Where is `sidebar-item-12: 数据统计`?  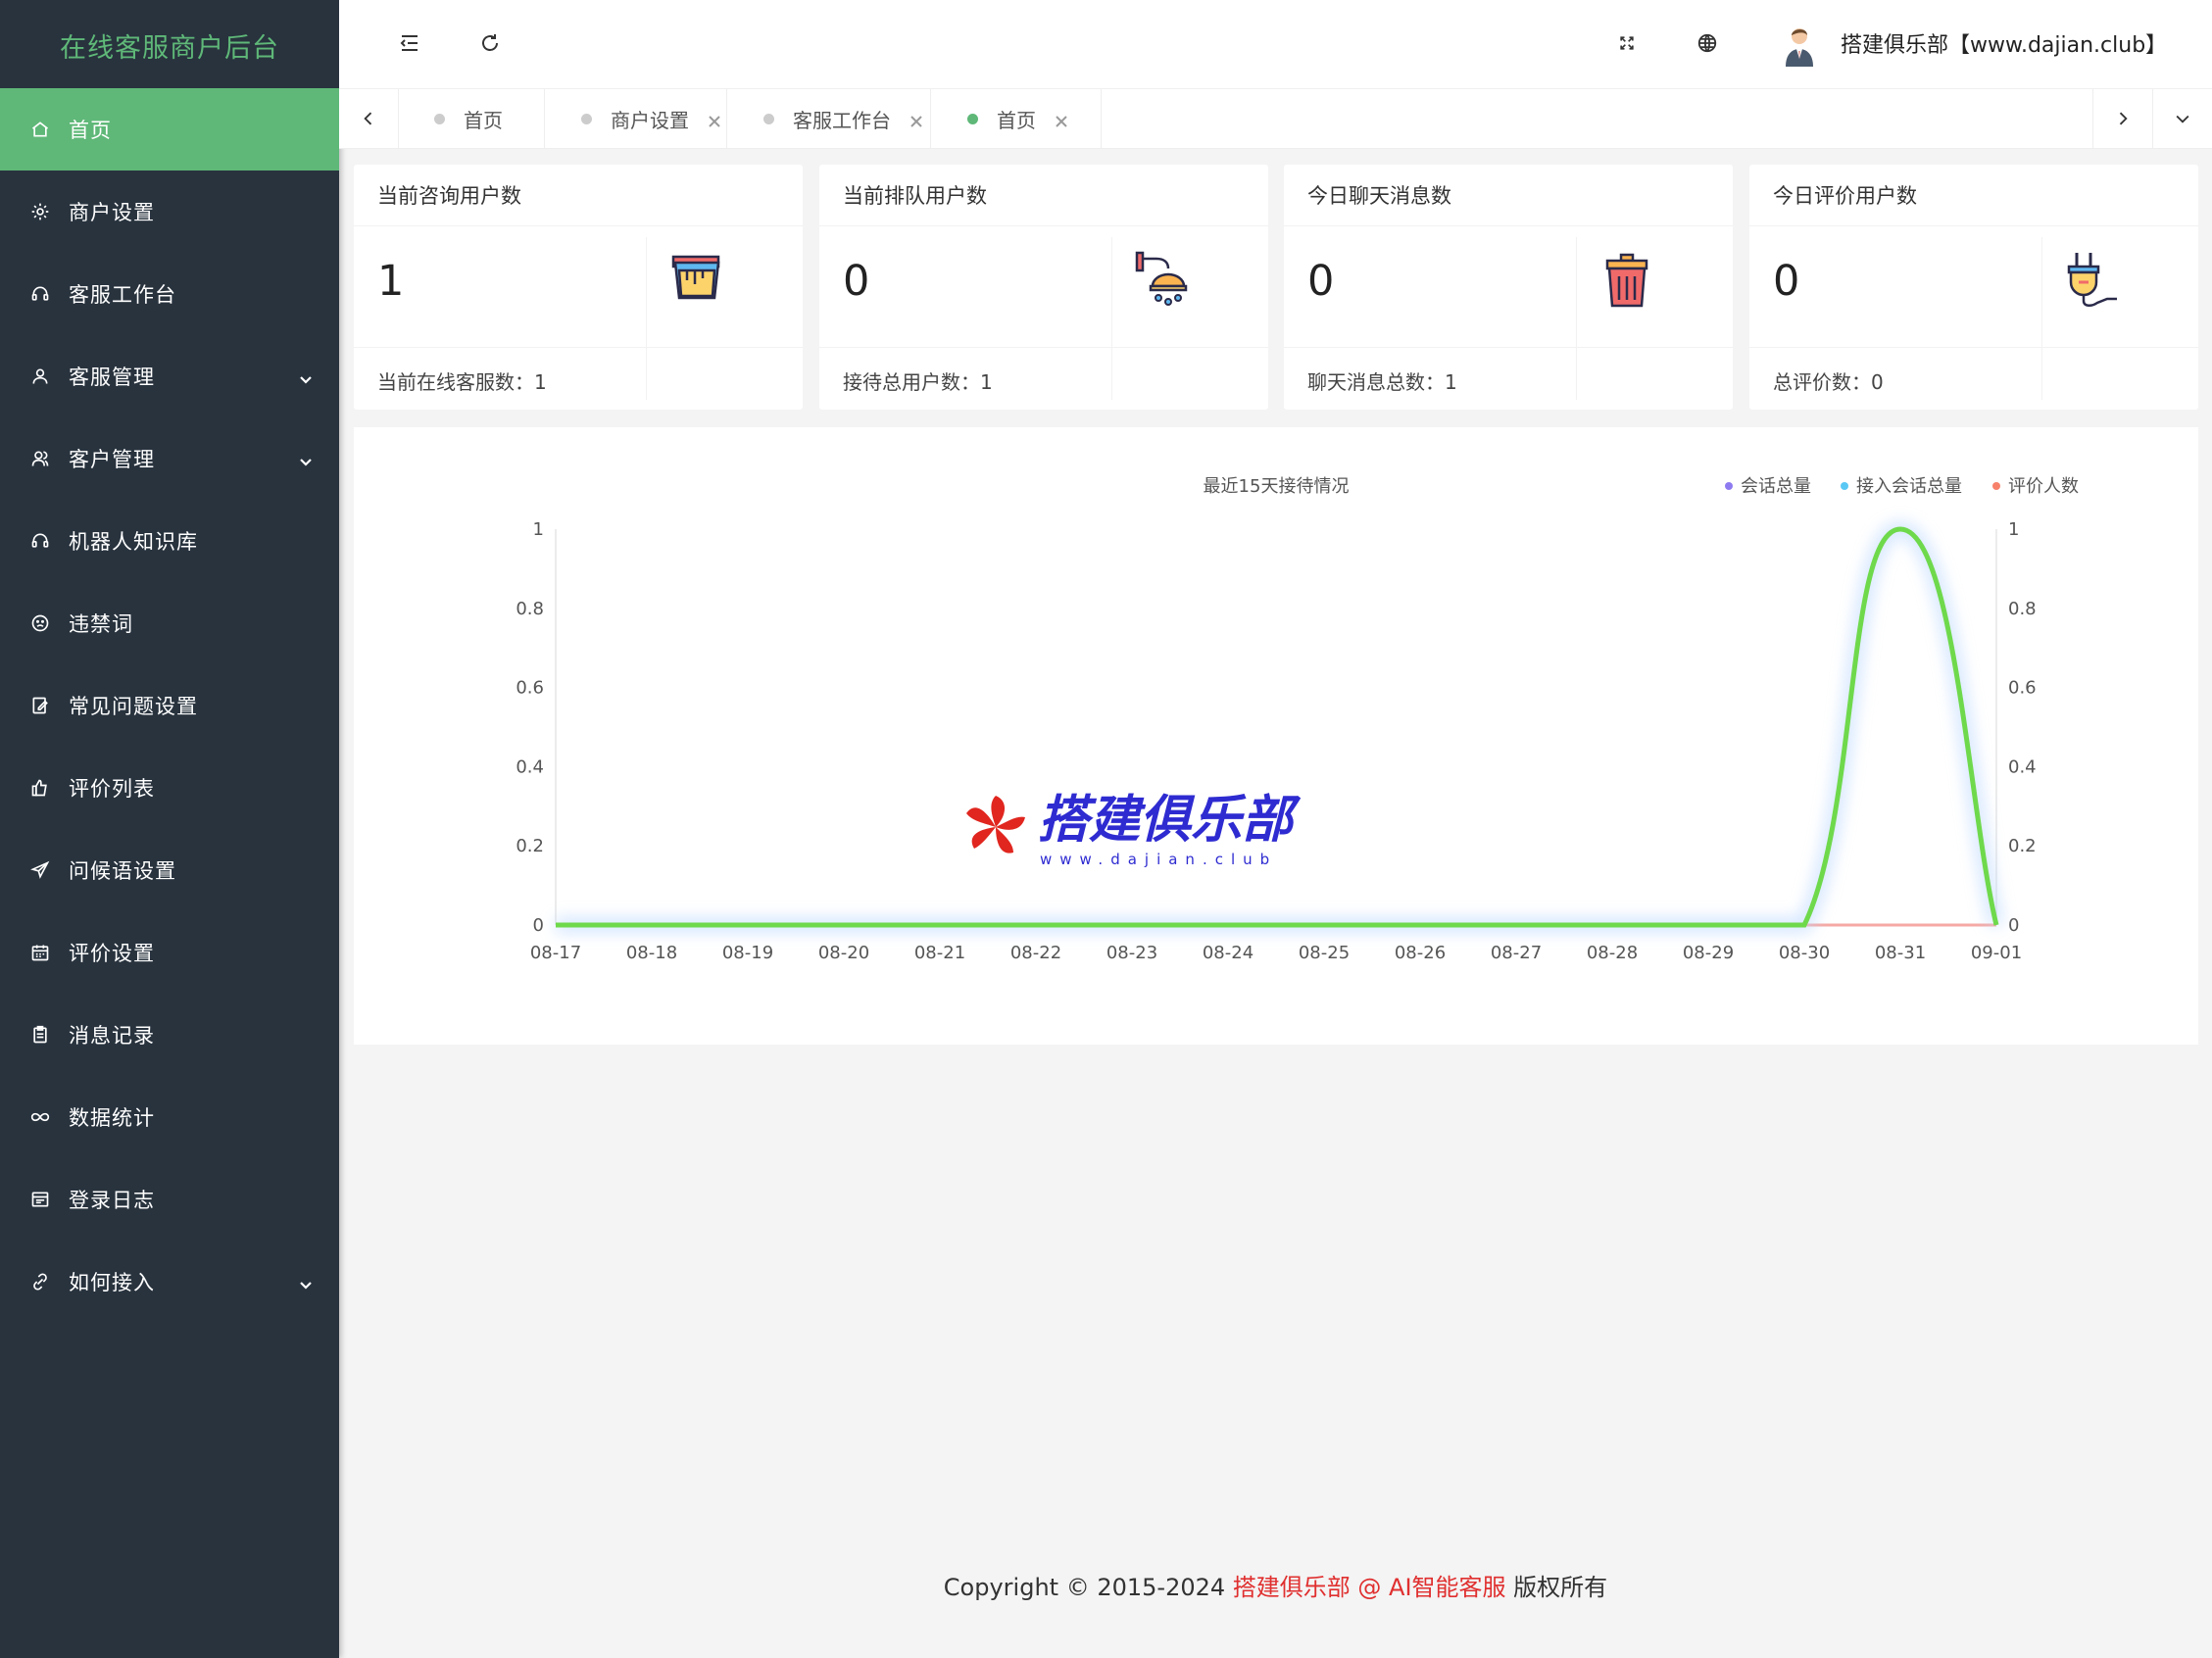
sidebar-item-12: 数据统计 is located at coordinates (169, 1117).